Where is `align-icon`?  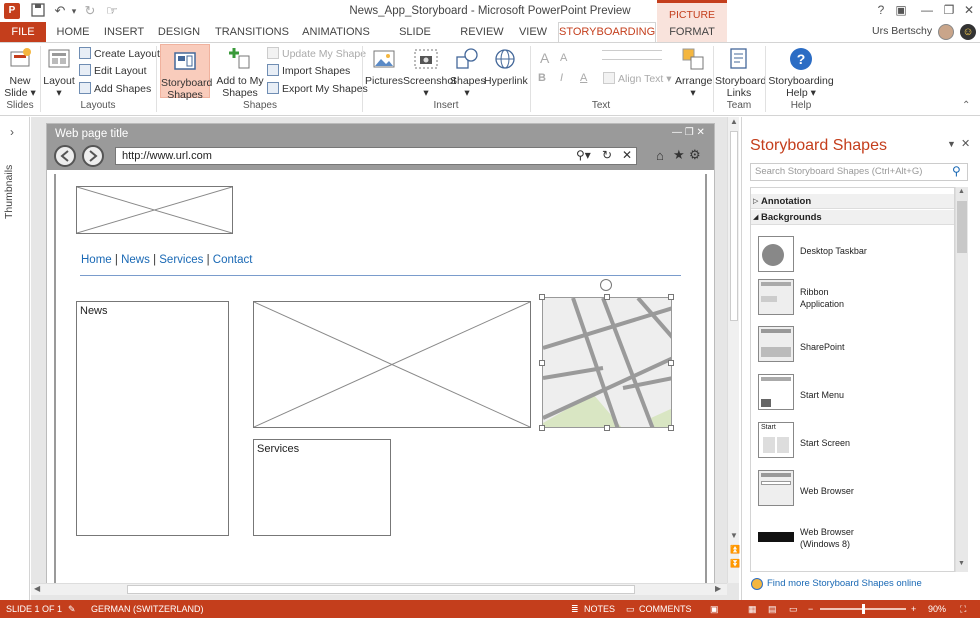 align-icon is located at coordinates (632, 55).